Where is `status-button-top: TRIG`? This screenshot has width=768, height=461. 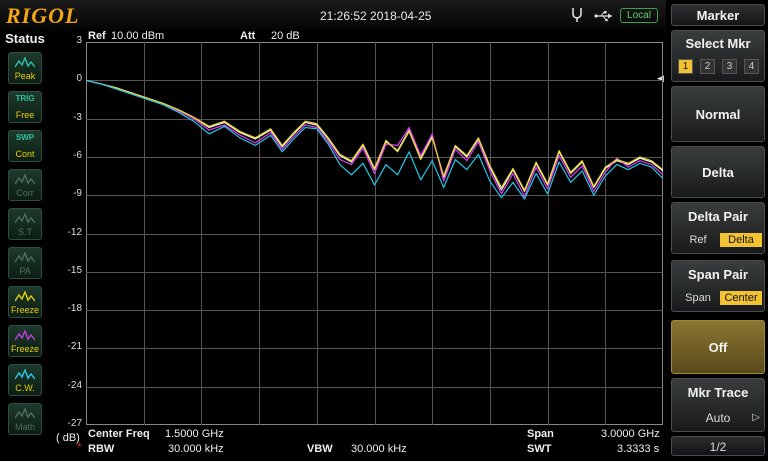
status-button-top: TRIG is located at coordinates (25, 98).